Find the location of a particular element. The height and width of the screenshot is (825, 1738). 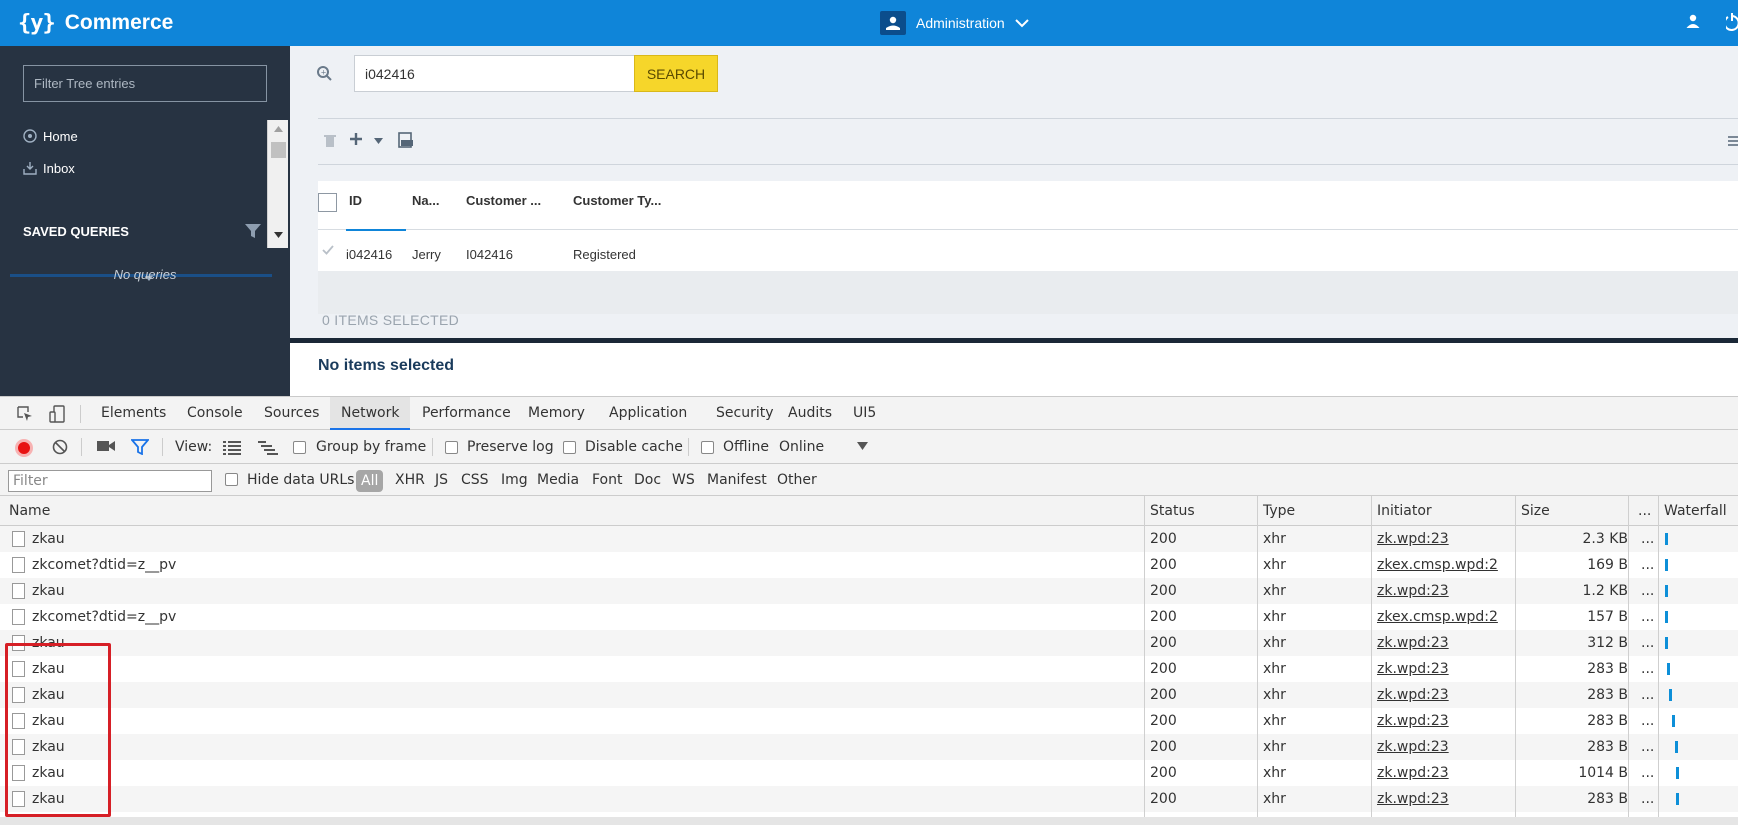

filter-type-manifest: Manifest is located at coordinates (737, 480).